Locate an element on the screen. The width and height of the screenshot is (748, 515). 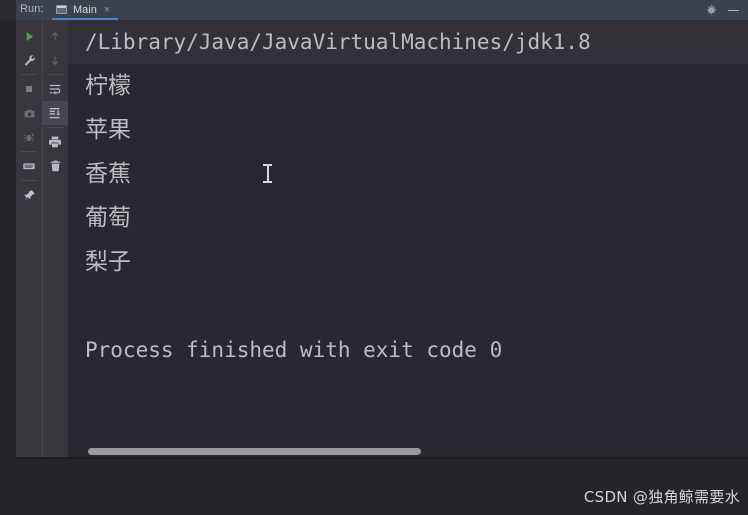
gear-icon-svg is located at coordinates (711, 9).